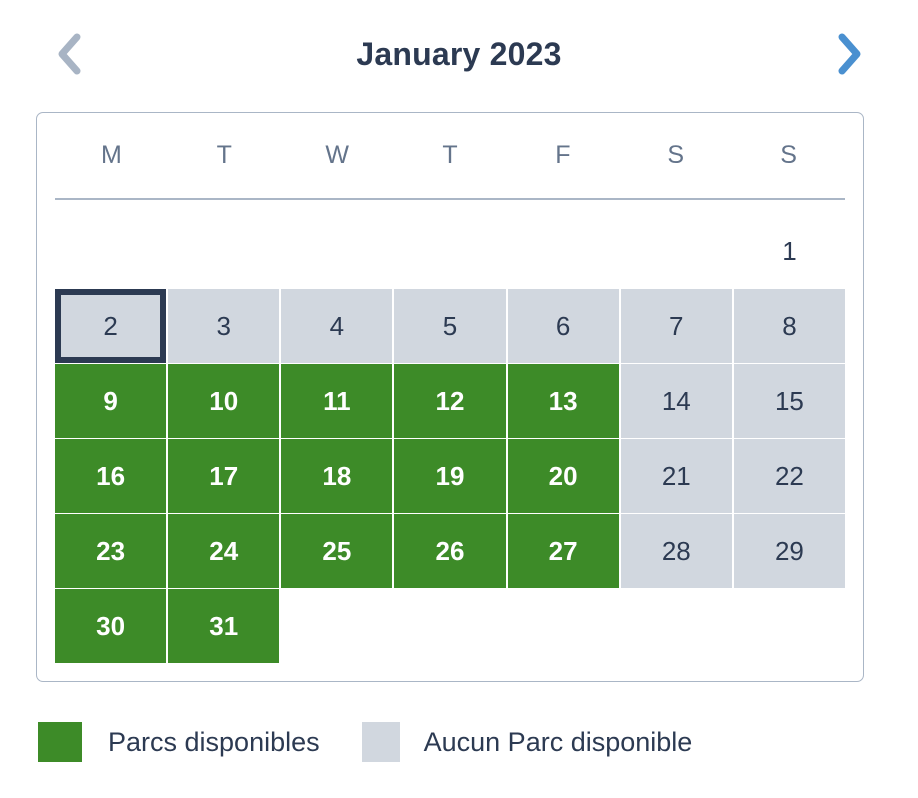 The image size is (918, 798). What do you see at coordinates (563, 476) in the screenshot?
I see `calendar-day-cell: 20` at bounding box center [563, 476].